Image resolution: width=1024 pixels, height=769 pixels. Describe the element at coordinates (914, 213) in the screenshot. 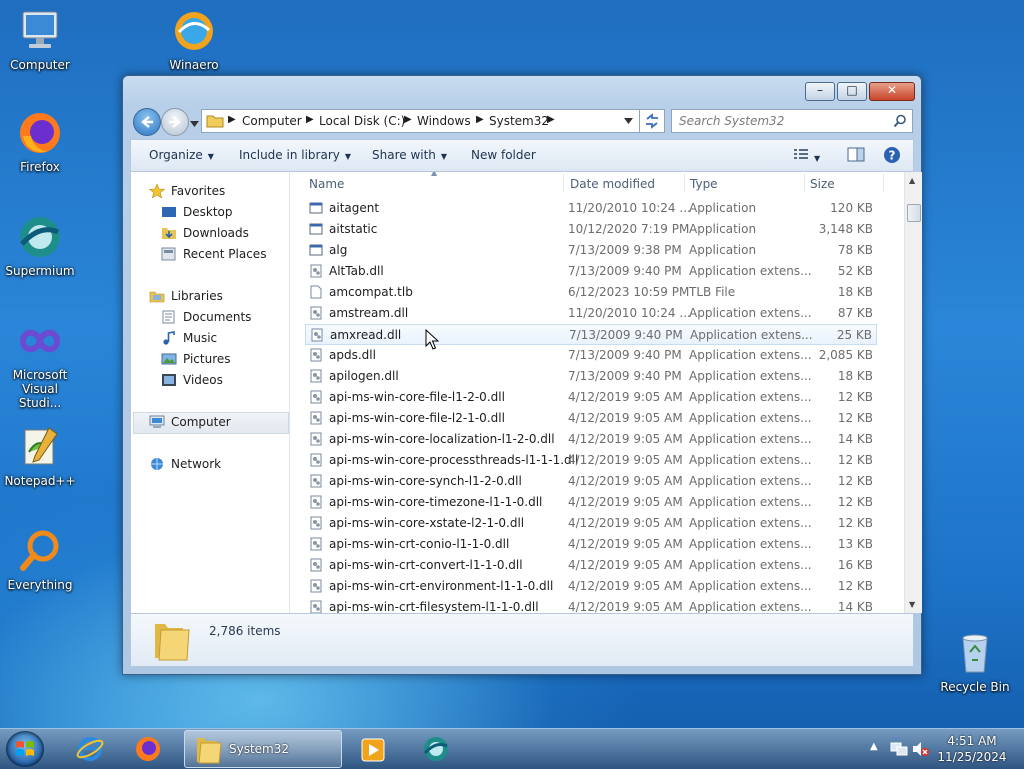

I see `scroll-thumb` at that location.